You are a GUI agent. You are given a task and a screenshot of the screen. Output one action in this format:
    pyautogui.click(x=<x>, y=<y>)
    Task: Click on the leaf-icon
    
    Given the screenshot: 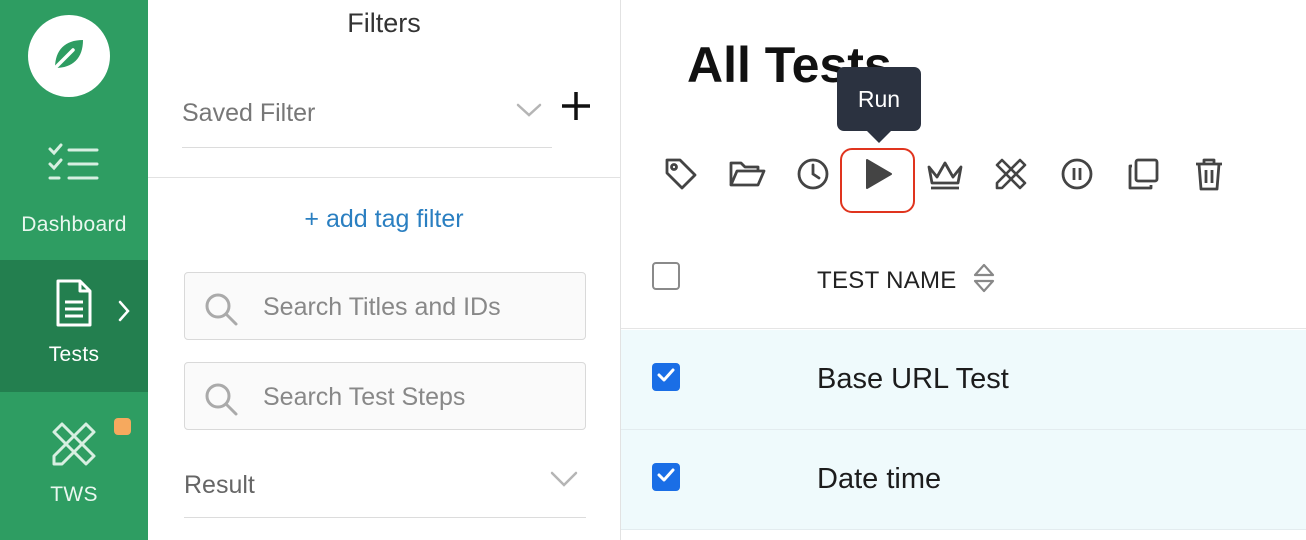 What is the action you would take?
    pyautogui.click(x=69, y=56)
    